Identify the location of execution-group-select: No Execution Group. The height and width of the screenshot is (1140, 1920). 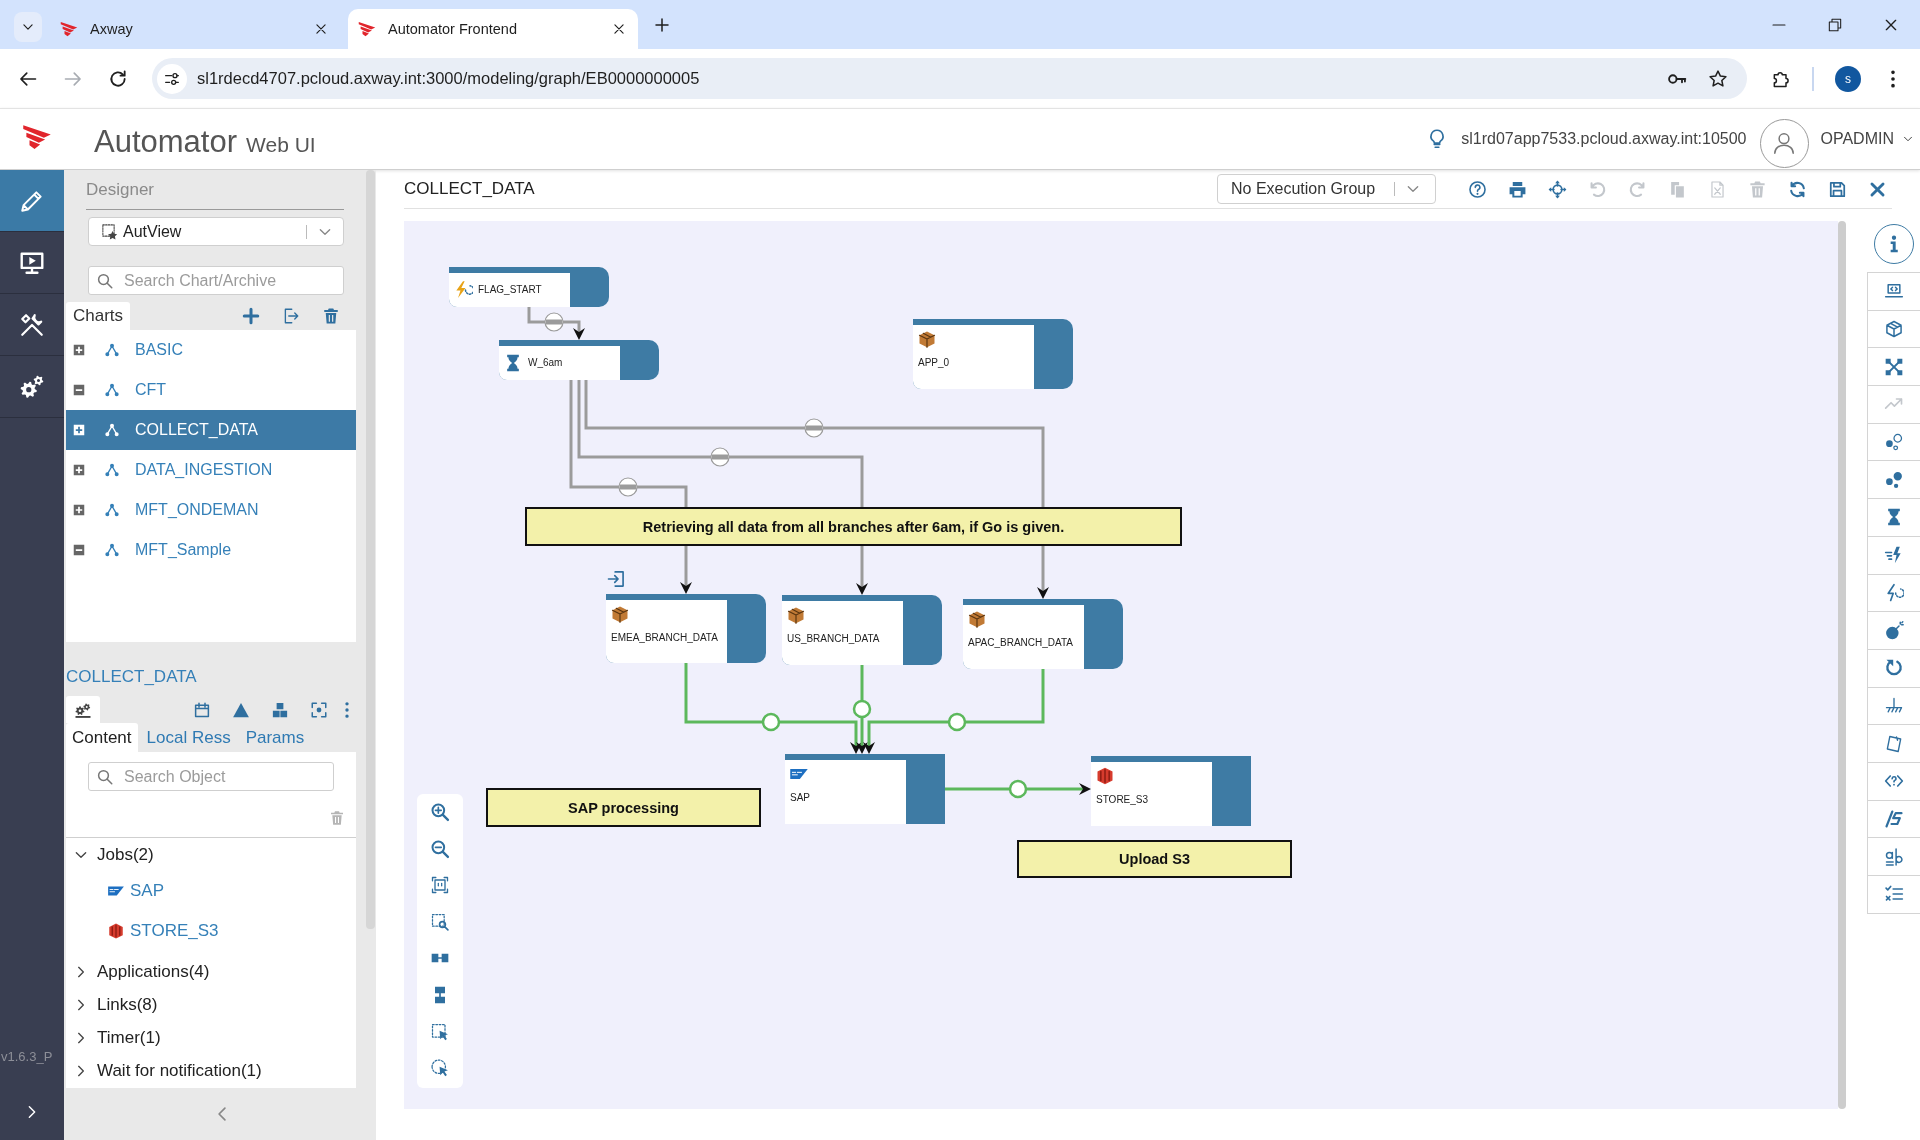
(1326, 189).